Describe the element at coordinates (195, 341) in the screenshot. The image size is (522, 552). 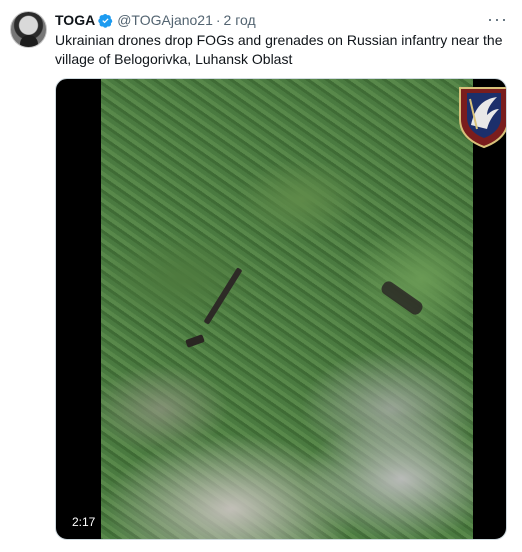
I see `rifle-stock-shape` at that location.